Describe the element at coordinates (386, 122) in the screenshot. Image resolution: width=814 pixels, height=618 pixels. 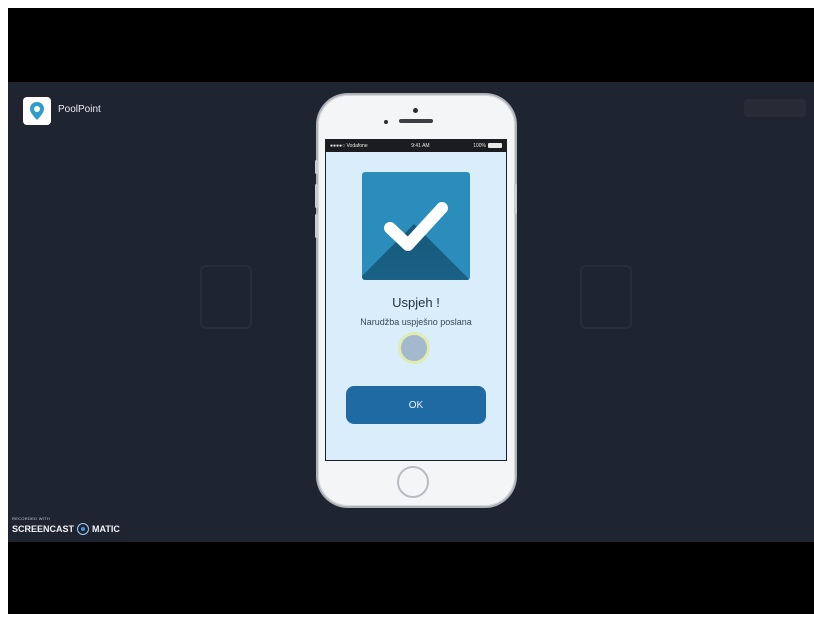
I see `proximity-sensor` at that location.